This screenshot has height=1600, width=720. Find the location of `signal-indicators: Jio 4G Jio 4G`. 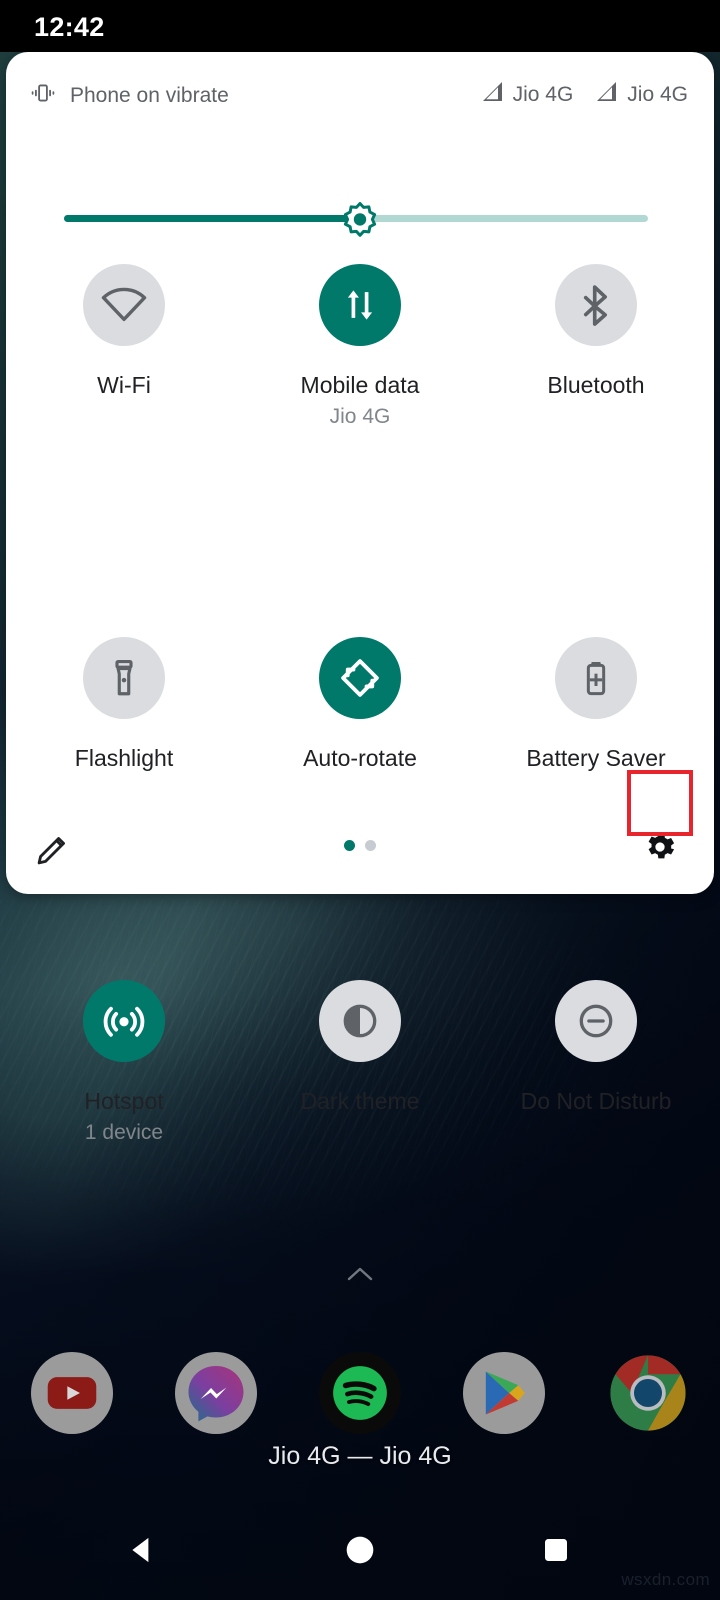

signal-indicators: Jio 4G Jio 4G is located at coordinates (573, 94).